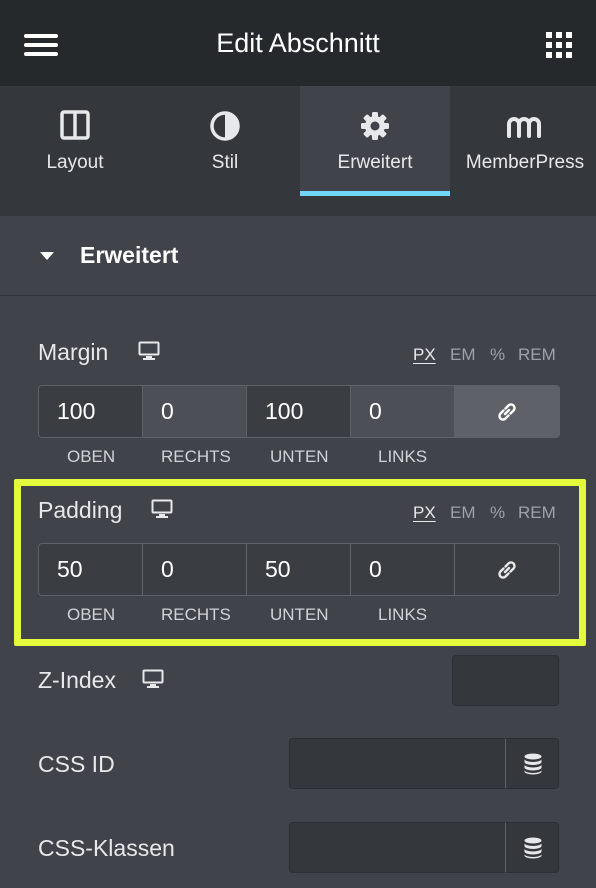 The image size is (596, 888). What do you see at coordinates (505, 680) in the screenshot?
I see `zindex-input` at bounding box center [505, 680].